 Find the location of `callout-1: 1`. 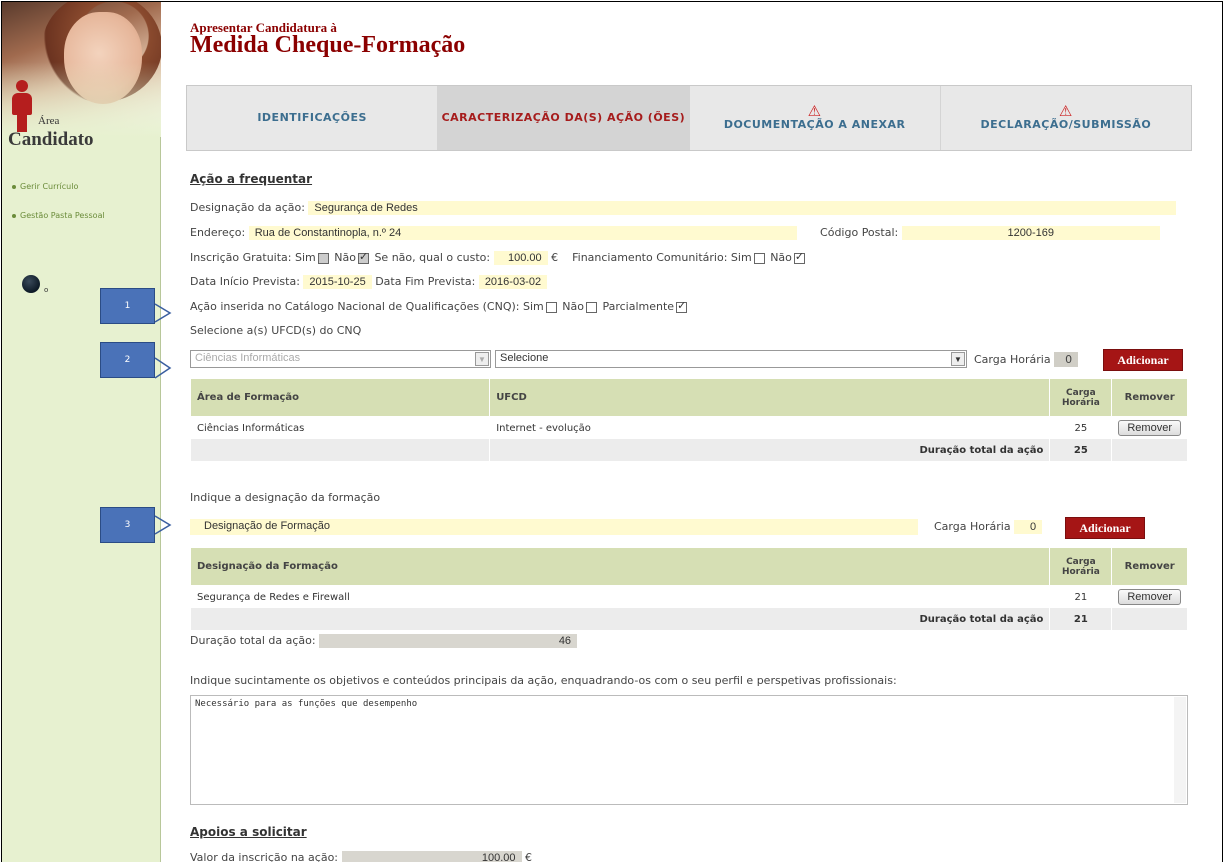

callout-1: 1 is located at coordinates (127, 306).